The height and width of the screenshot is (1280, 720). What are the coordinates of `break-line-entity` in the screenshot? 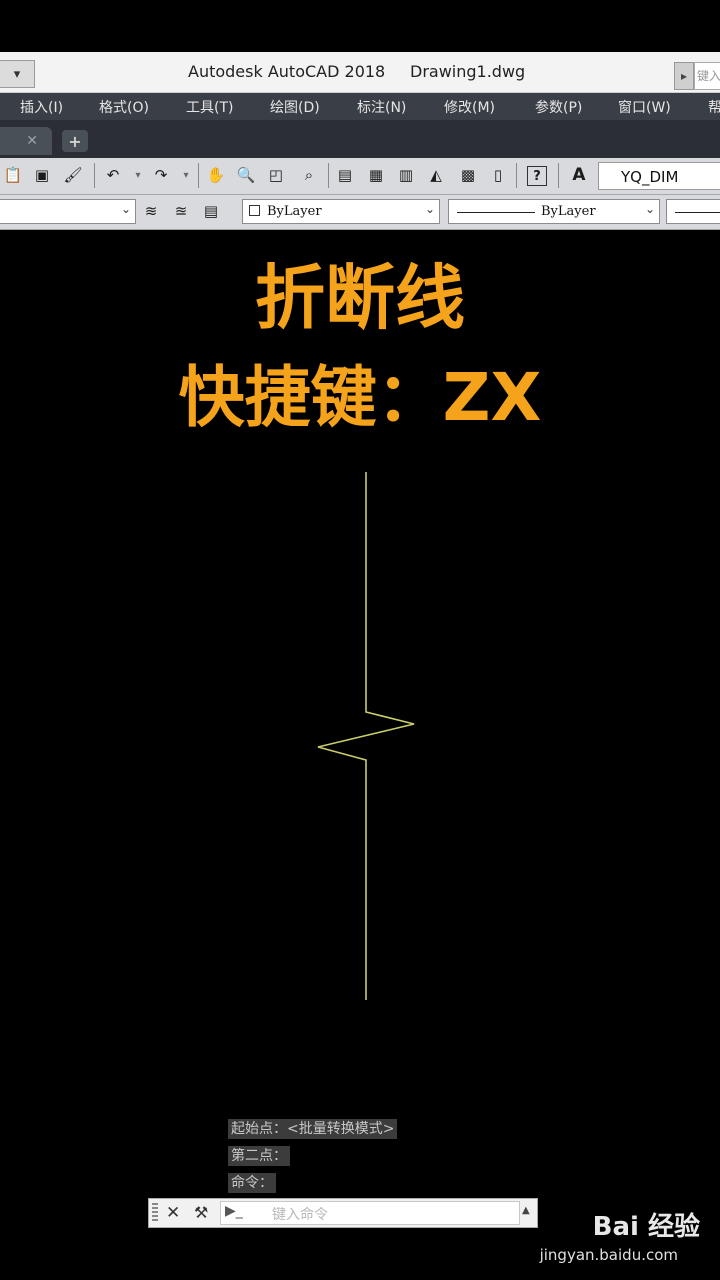 It's located at (366, 736).